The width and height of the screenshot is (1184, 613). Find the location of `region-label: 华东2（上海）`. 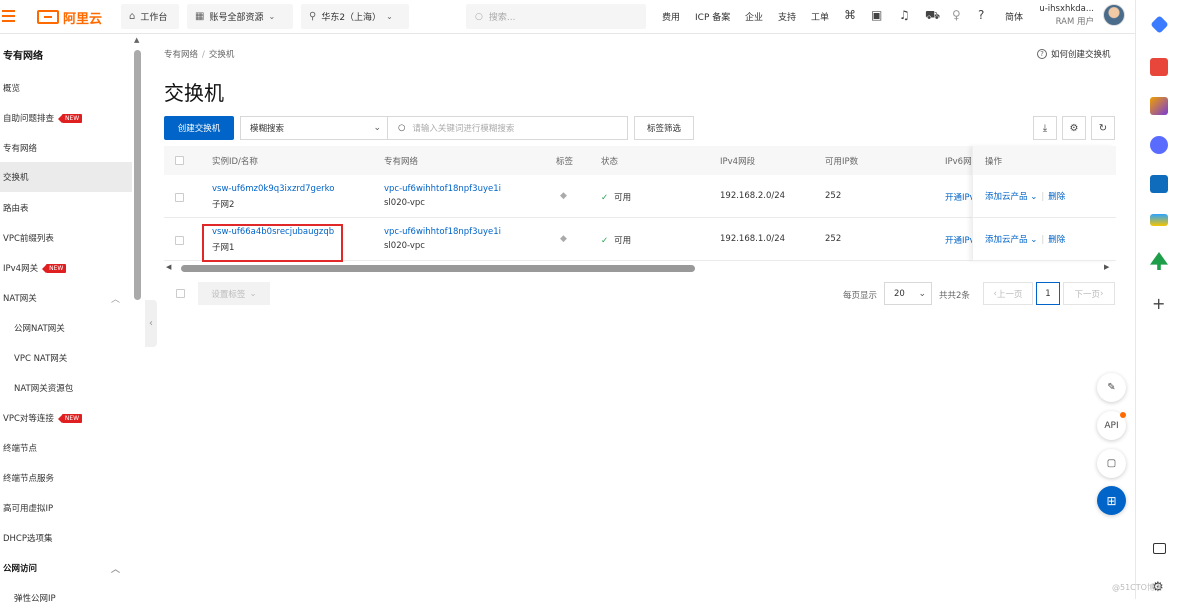

region-label: 华东2（上海） is located at coordinates (351, 18).